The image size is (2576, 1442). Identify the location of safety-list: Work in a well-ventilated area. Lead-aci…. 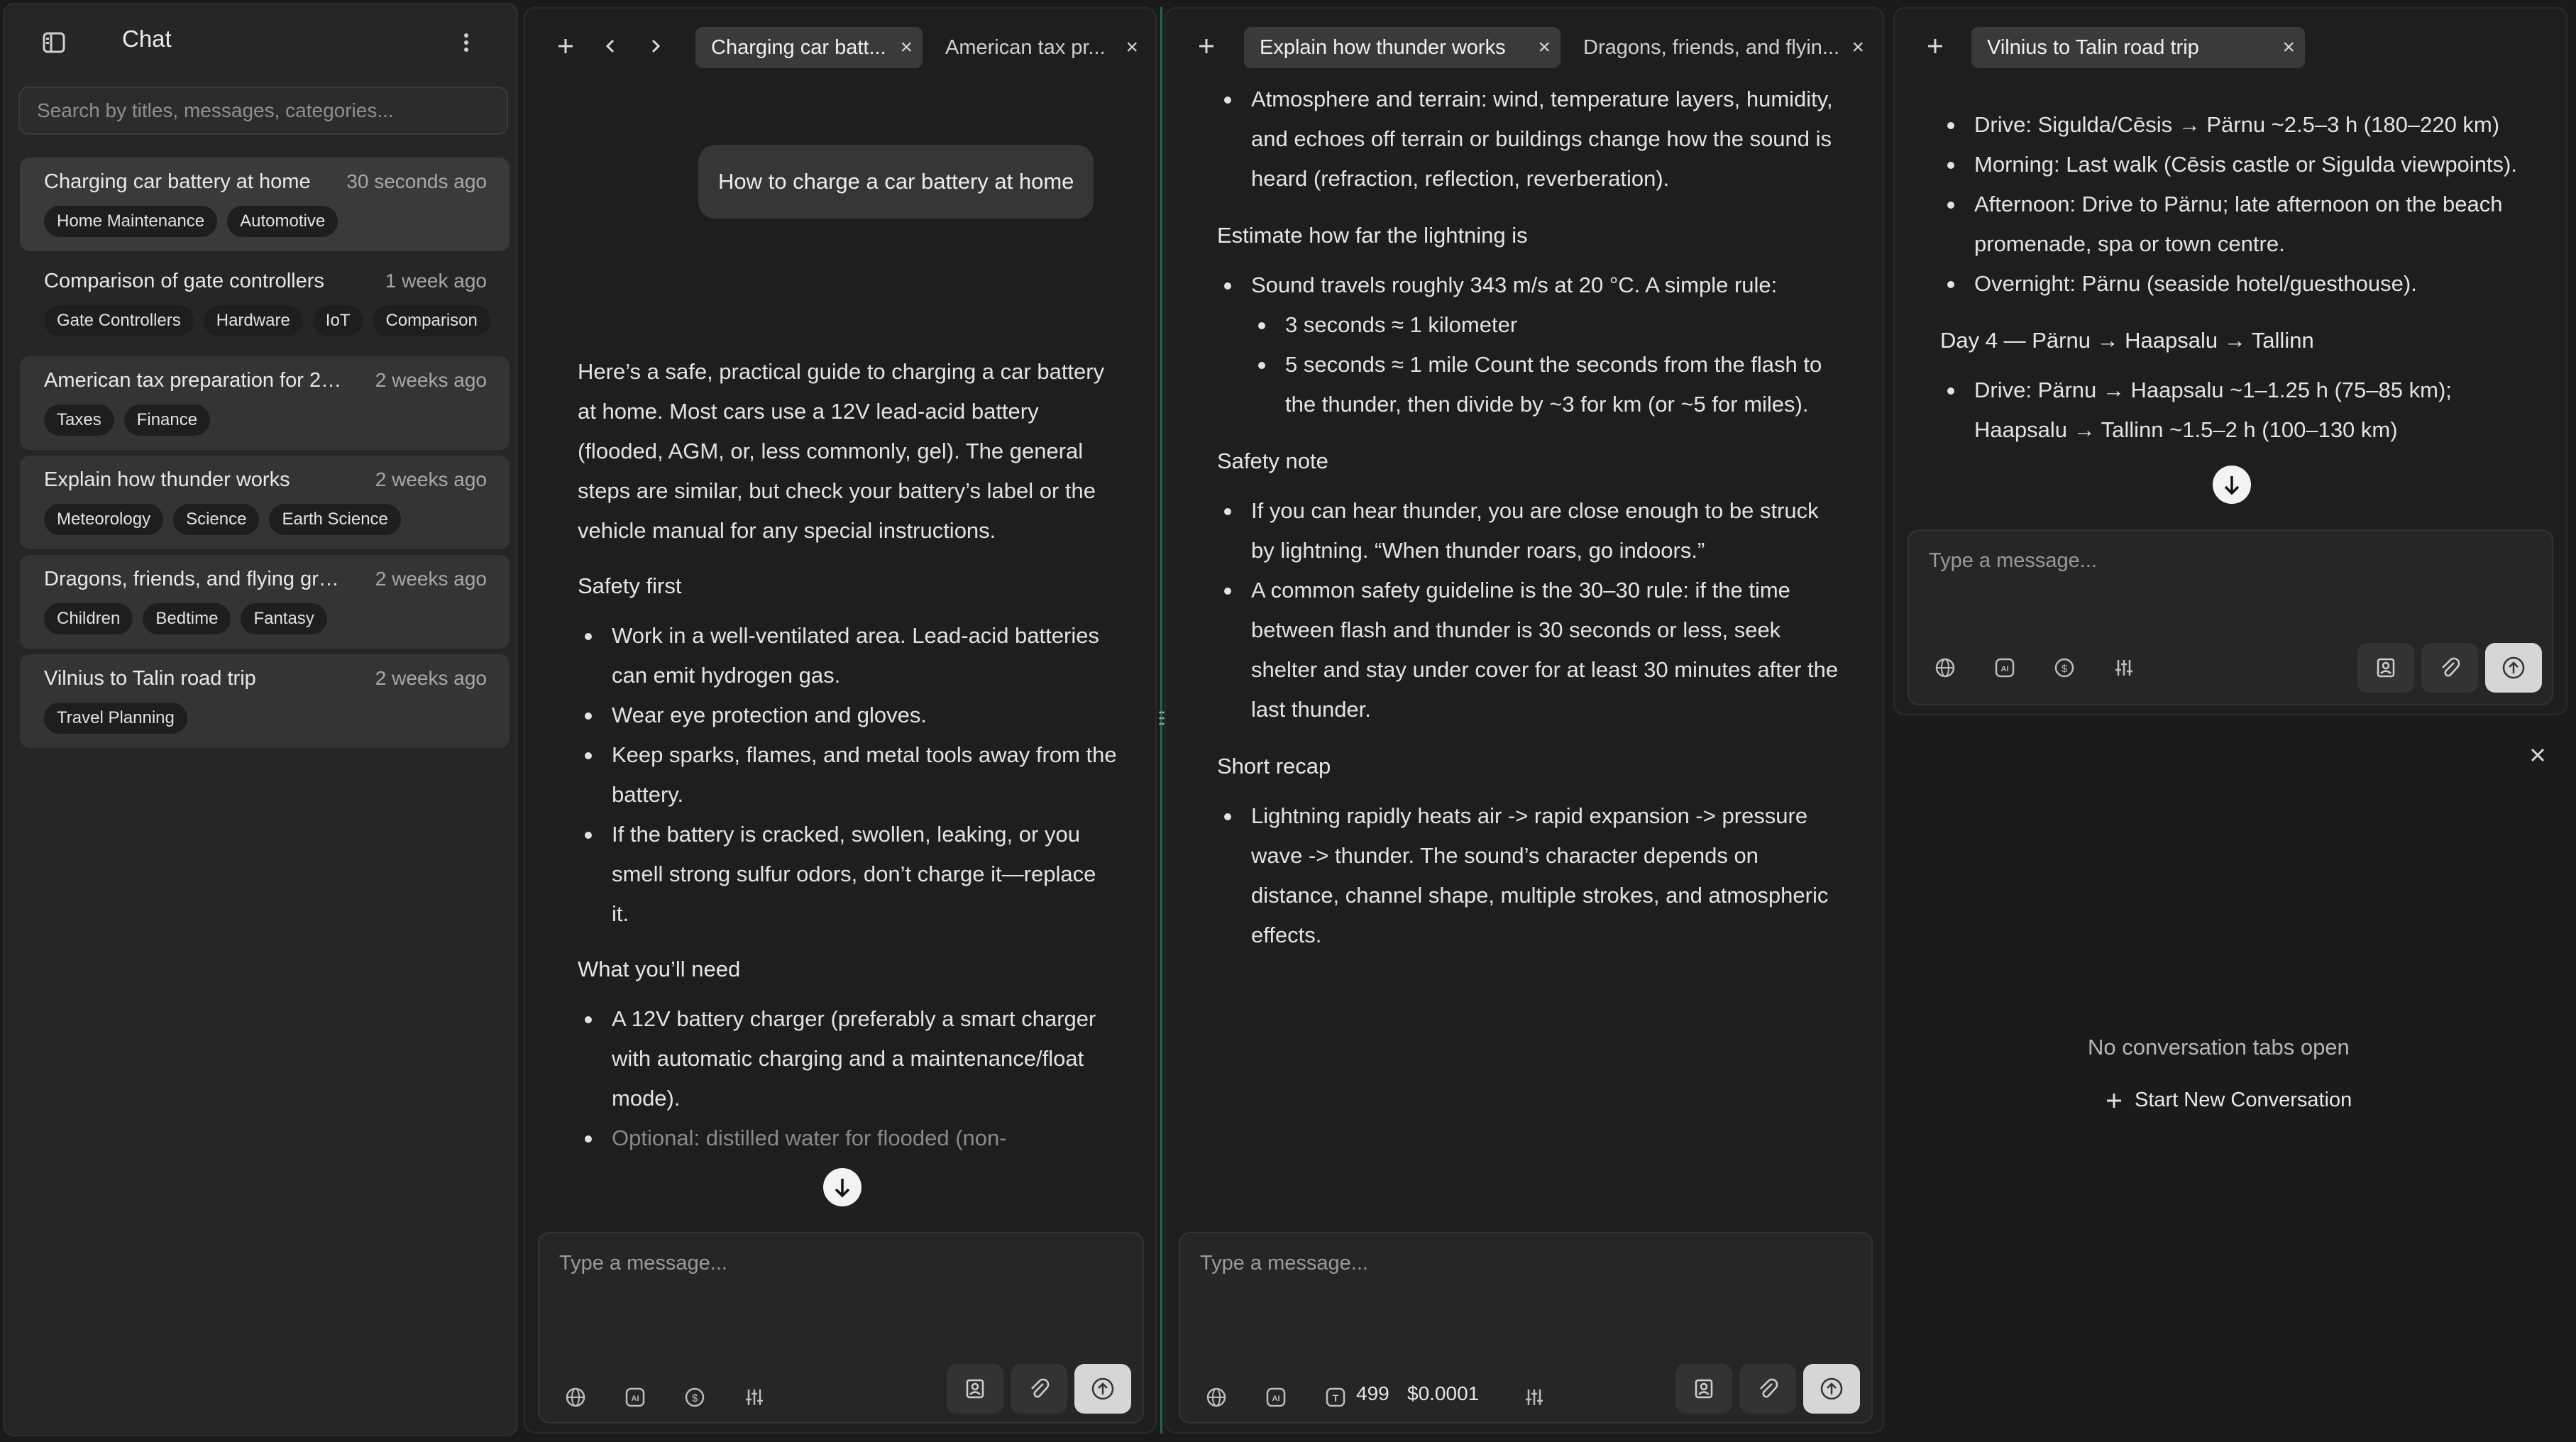
(847, 775).